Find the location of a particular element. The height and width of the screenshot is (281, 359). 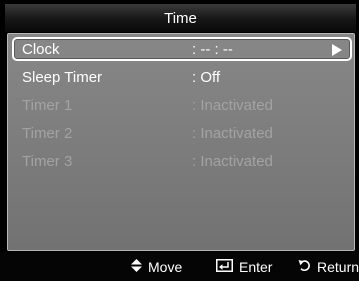

return-icon is located at coordinates (304, 267).